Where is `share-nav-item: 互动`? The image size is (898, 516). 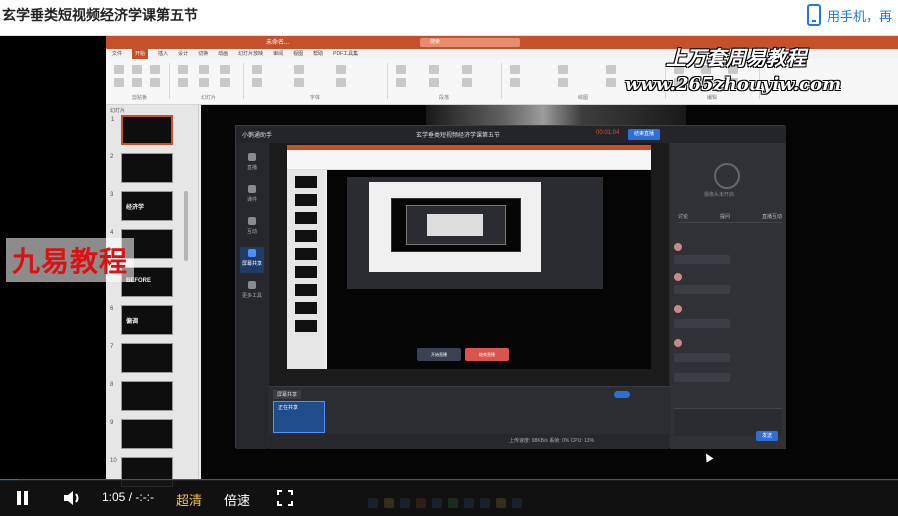
share-nav-item: 互动 is located at coordinates (252, 228).